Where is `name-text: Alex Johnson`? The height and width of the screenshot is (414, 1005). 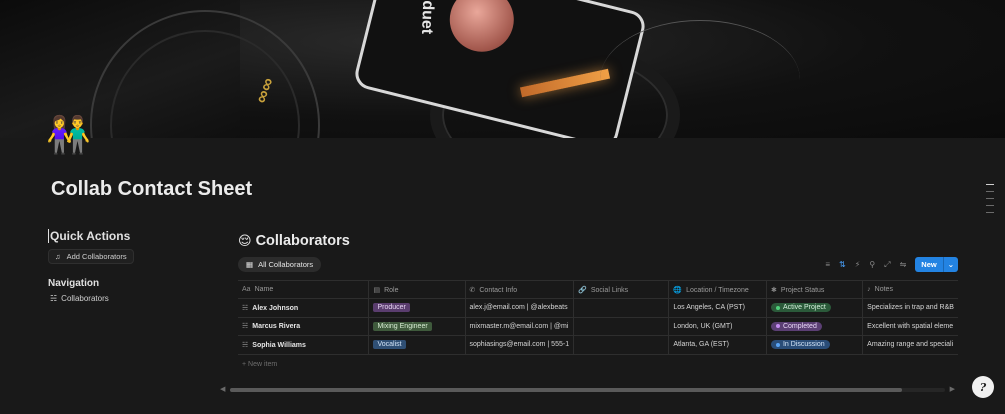 name-text: Alex Johnson is located at coordinates (275, 308).